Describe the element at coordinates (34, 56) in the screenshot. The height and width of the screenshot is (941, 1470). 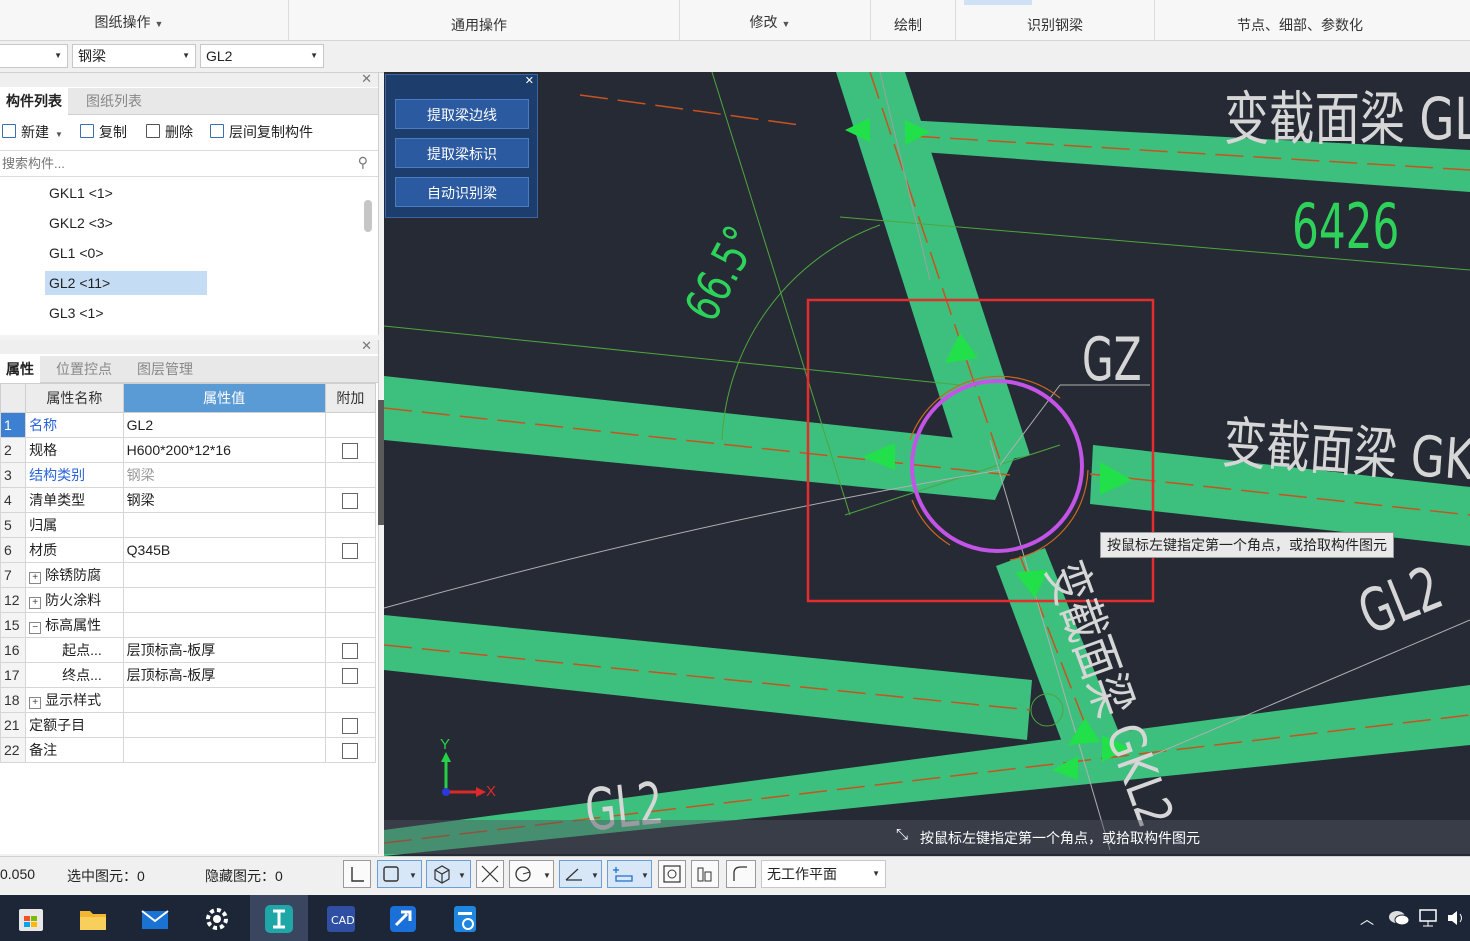
I see `floor-select: ▼` at that location.